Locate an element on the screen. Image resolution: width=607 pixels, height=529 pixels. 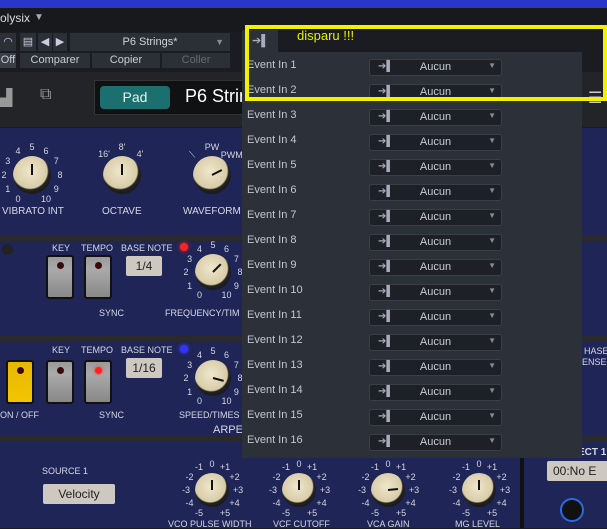
on-off-label: ON / OFF is located at coordinates (19, 415).